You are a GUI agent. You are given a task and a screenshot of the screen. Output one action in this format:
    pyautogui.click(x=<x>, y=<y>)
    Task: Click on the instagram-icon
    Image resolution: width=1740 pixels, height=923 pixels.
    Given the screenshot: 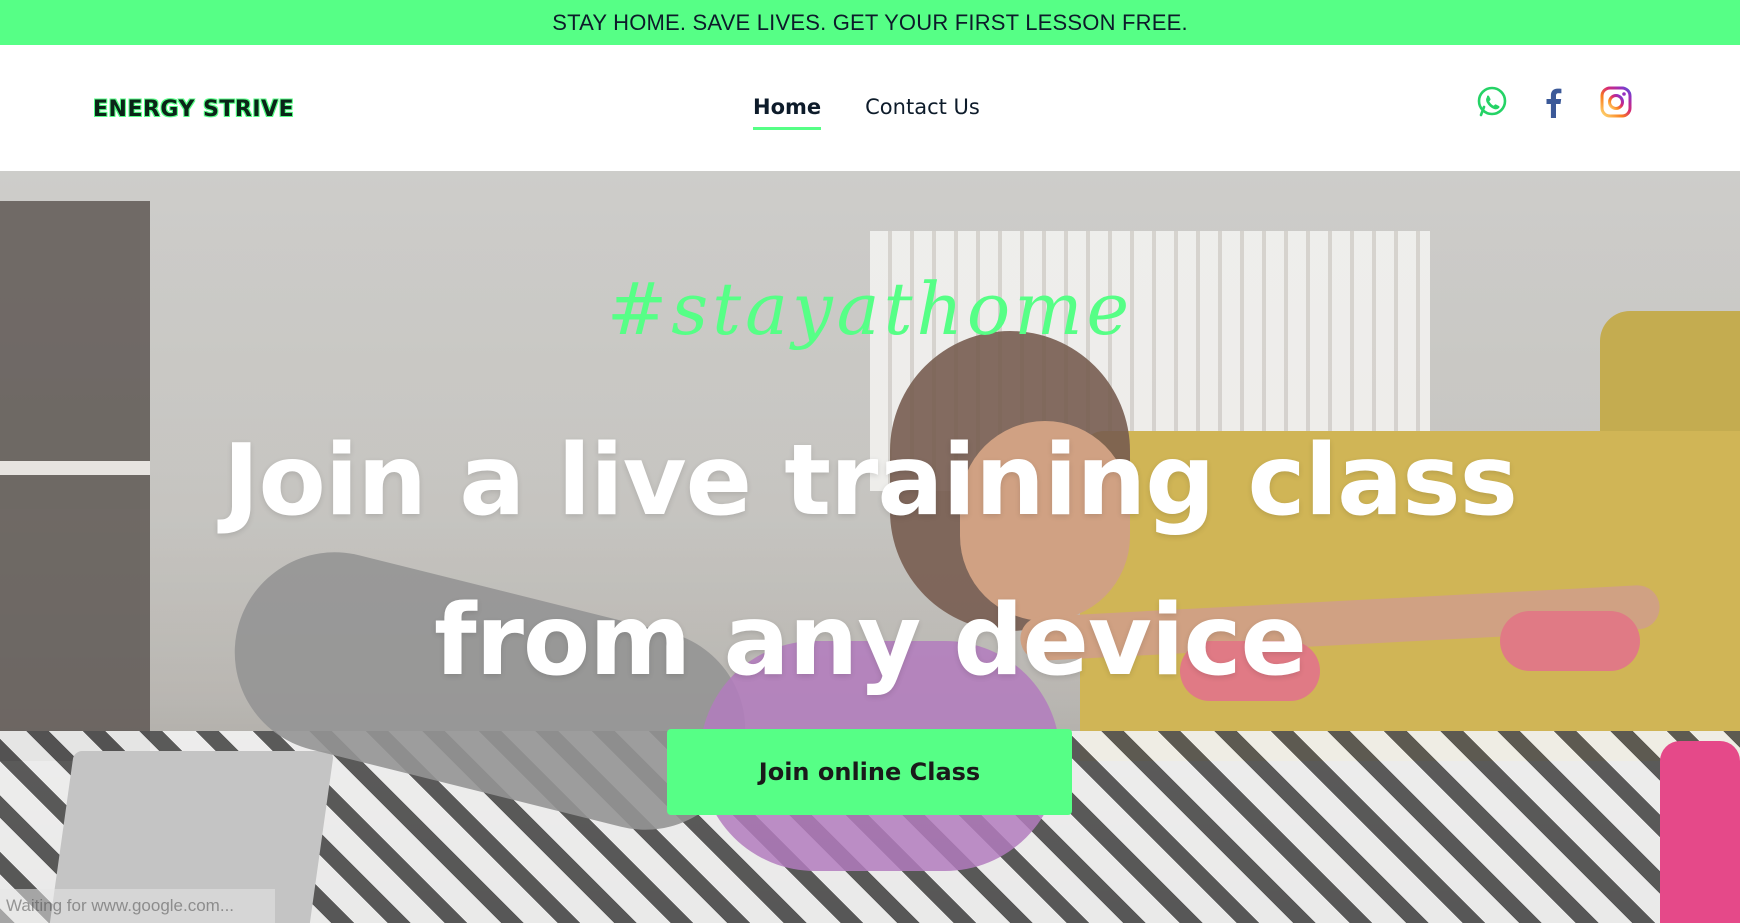 What is the action you would take?
    pyautogui.click(x=1616, y=102)
    